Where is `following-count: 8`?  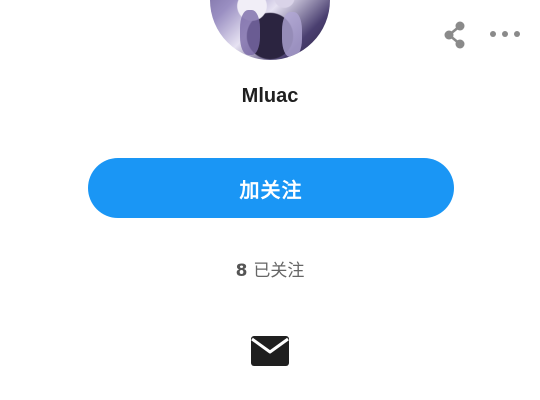
following-count: 8 is located at coordinates (241, 271).